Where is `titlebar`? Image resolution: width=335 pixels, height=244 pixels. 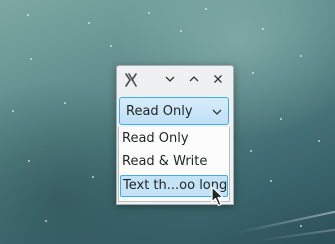
titlebar is located at coordinates (175, 79).